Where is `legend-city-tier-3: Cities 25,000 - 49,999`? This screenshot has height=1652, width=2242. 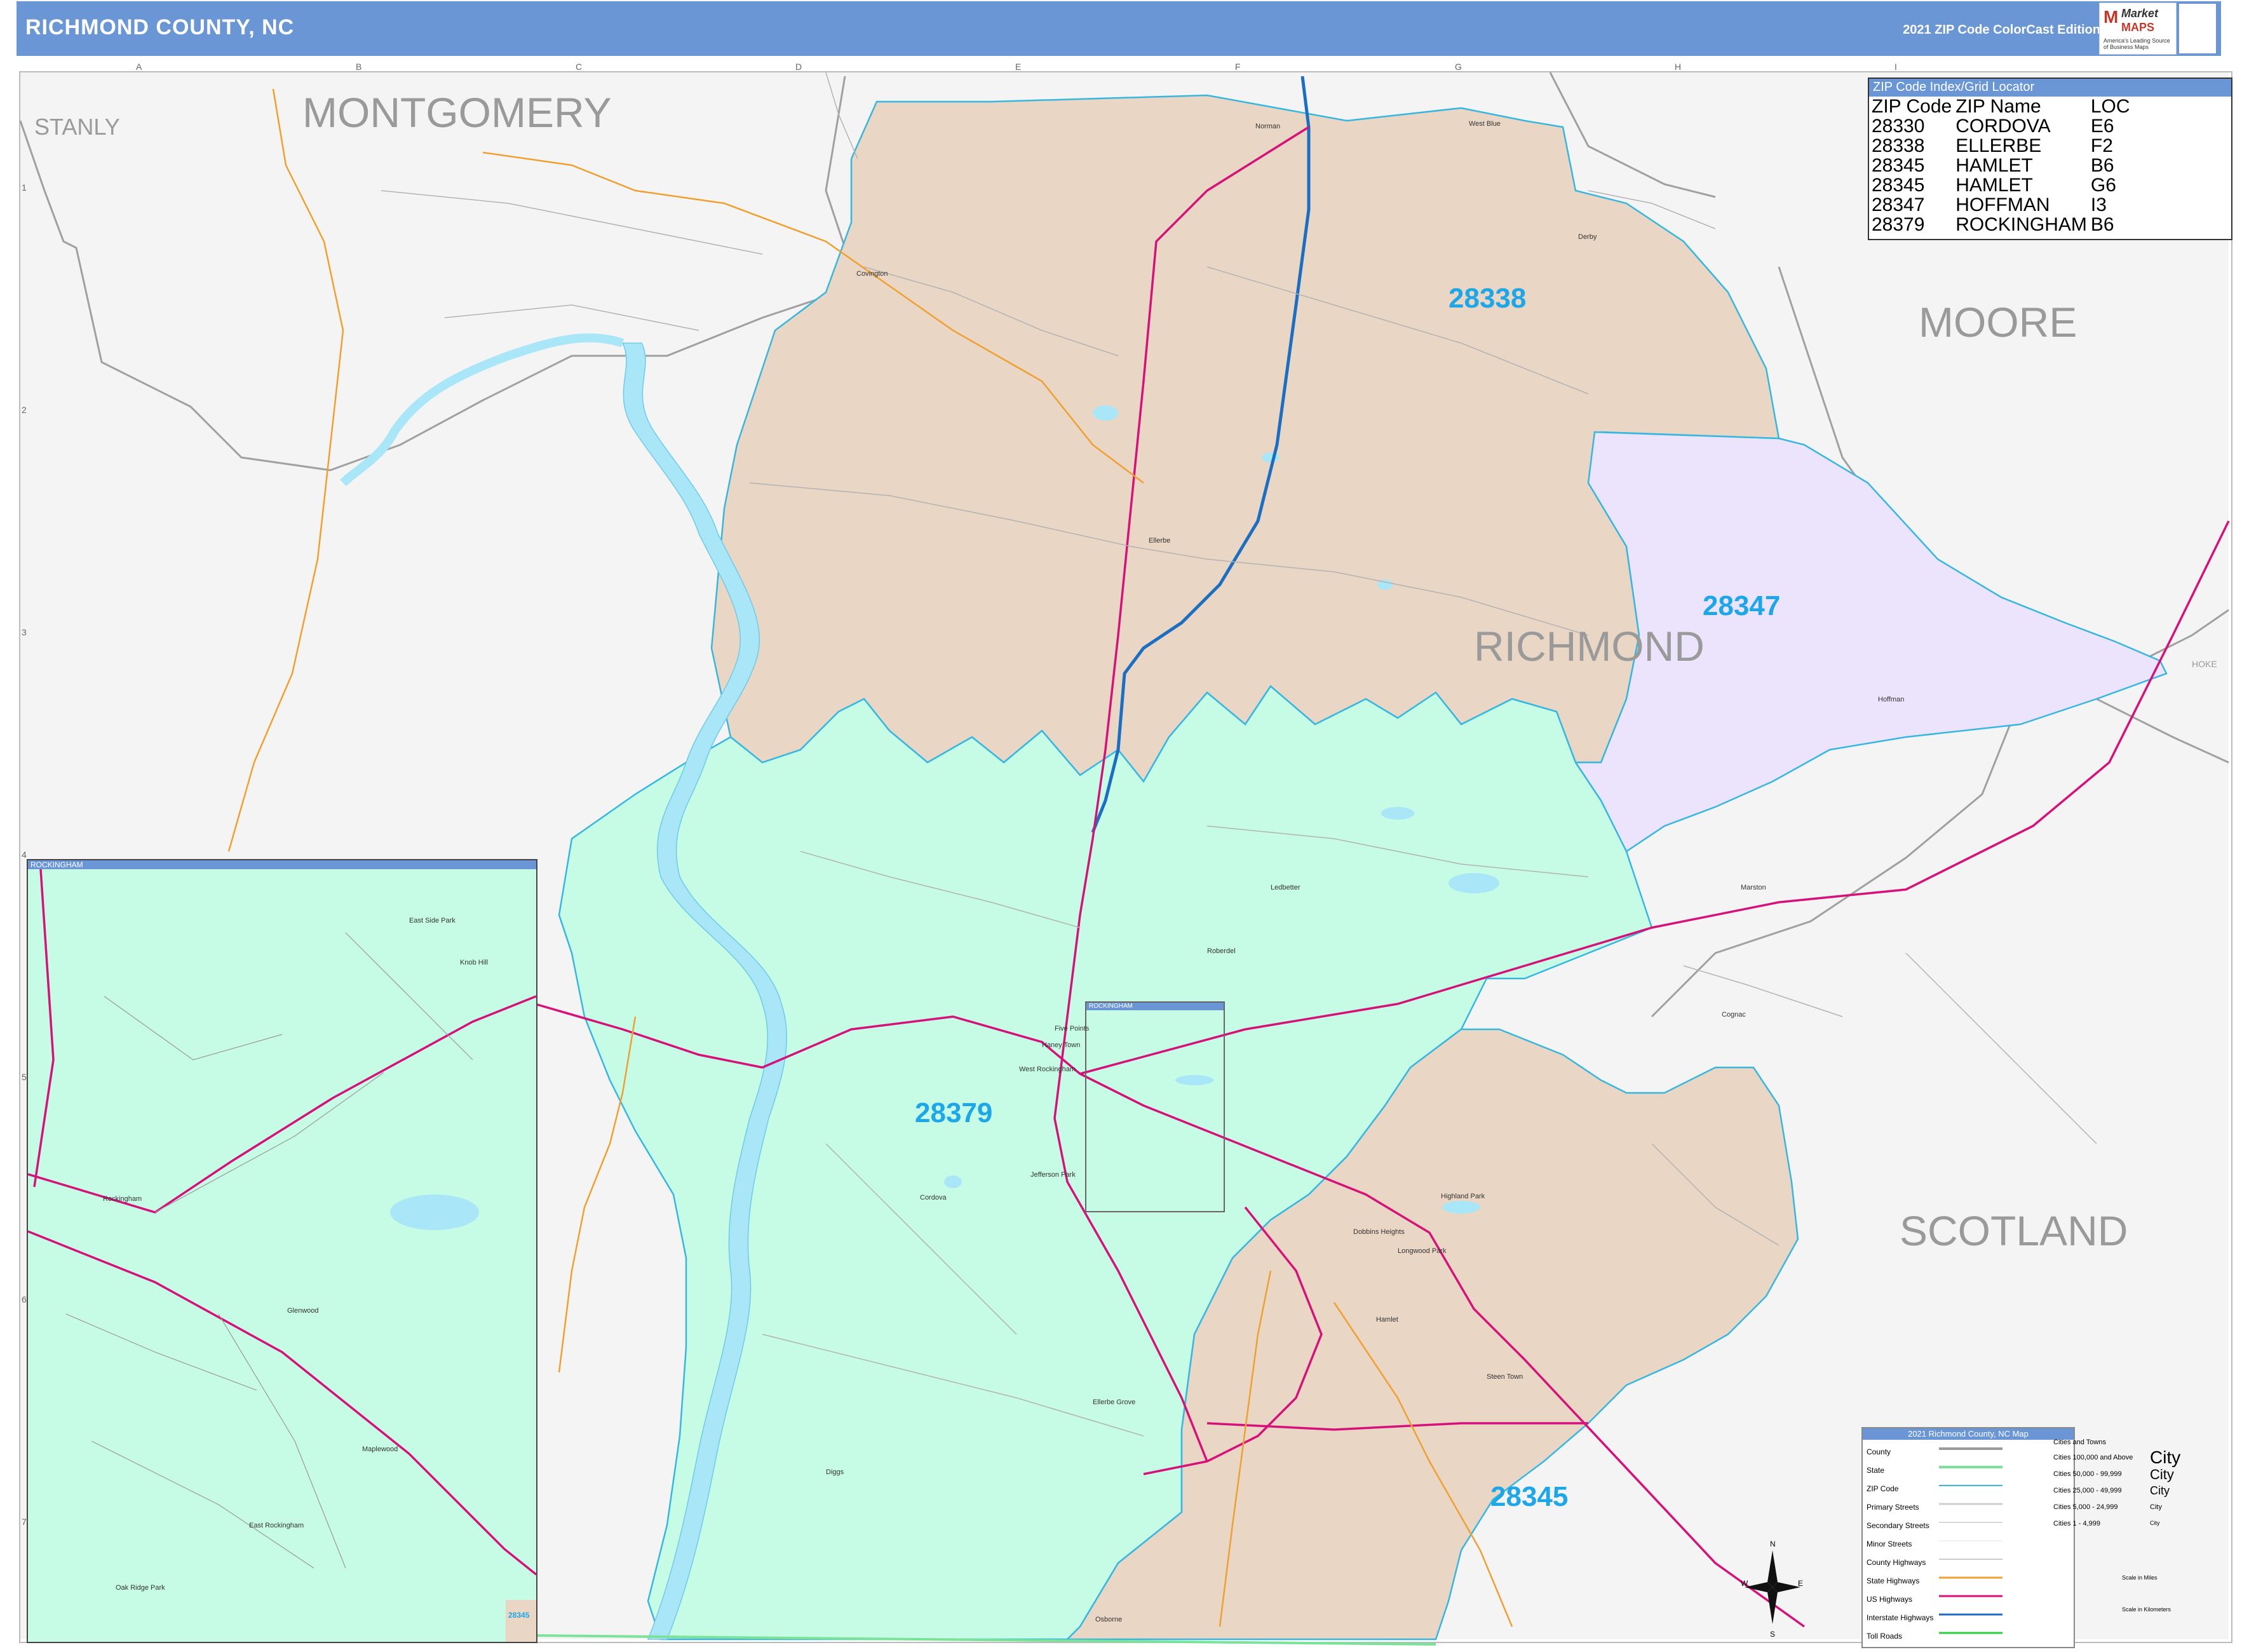
legend-city-tier-3: Cities 25,000 - 49,999 is located at coordinates (2087, 1490).